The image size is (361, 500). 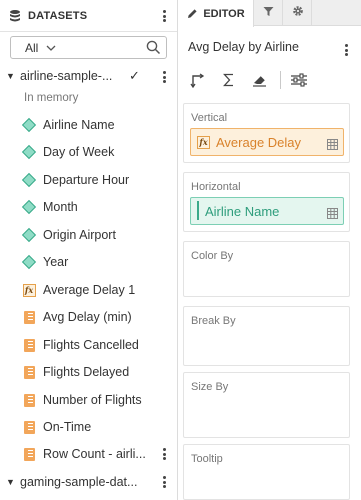 I want to click on vertical-field-pill: fx Average Delay, so click(x=267, y=142).